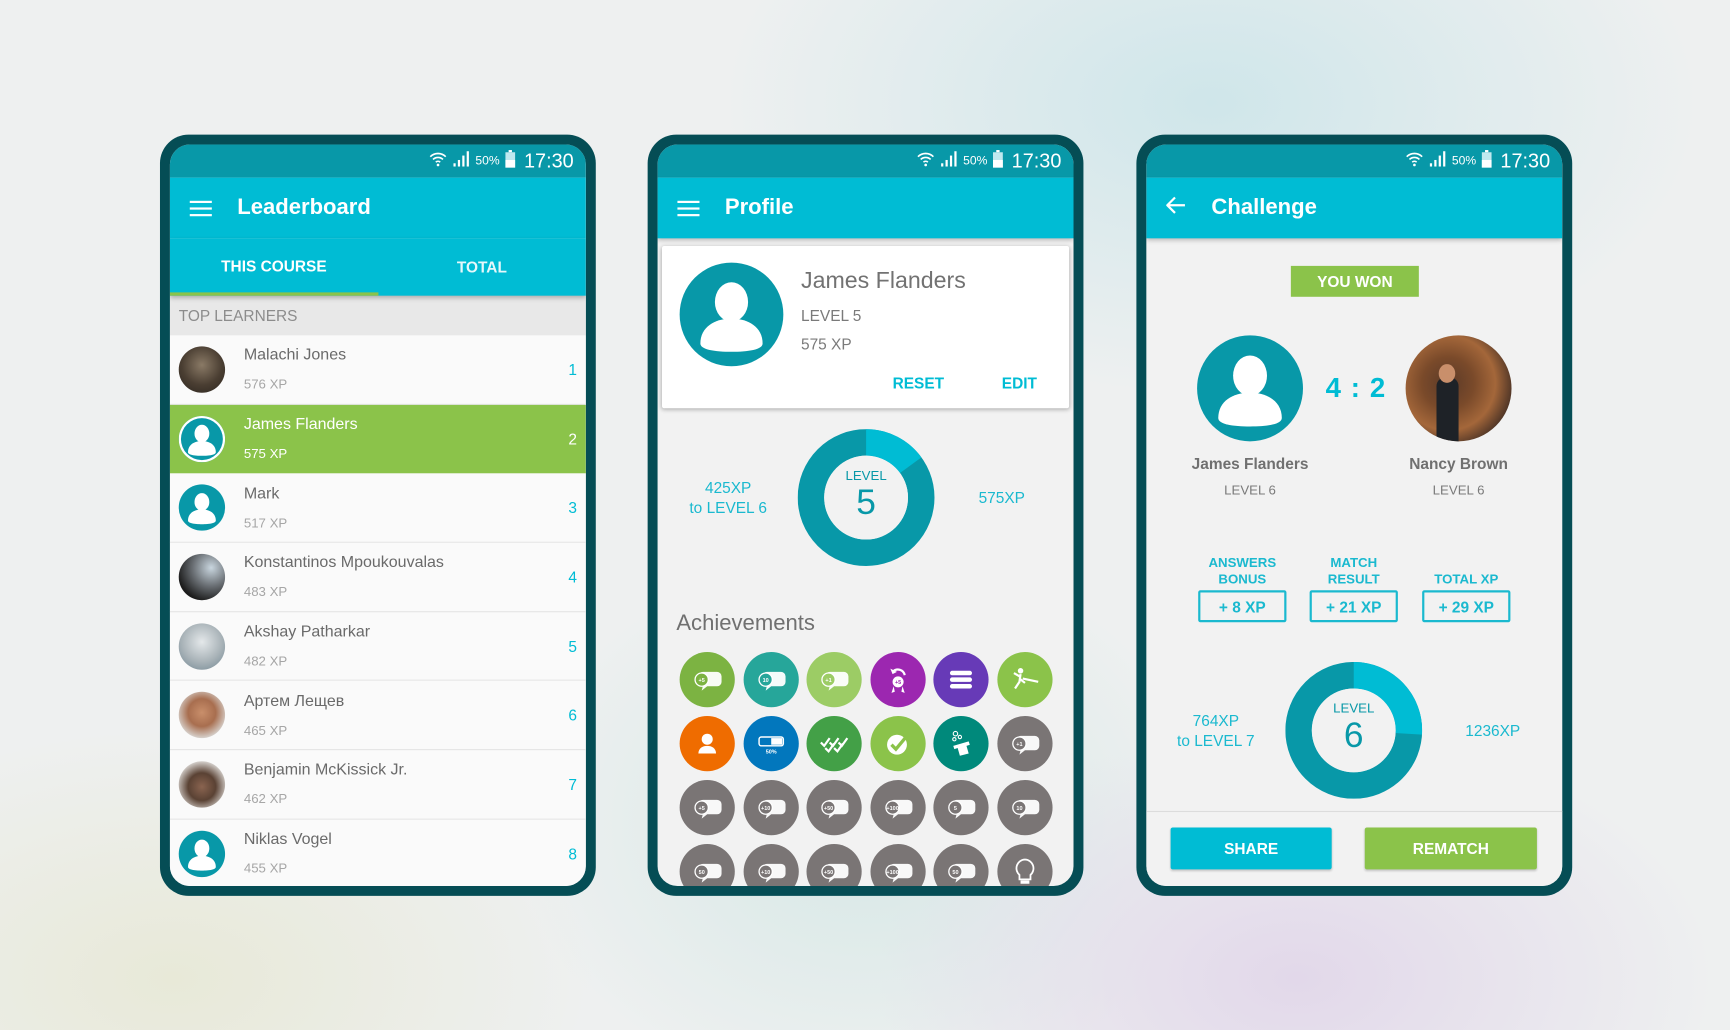 The height and width of the screenshot is (1030, 1730). Describe the element at coordinates (1251, 848) in the screenshot. I see `share-button: SHARE` at that location.